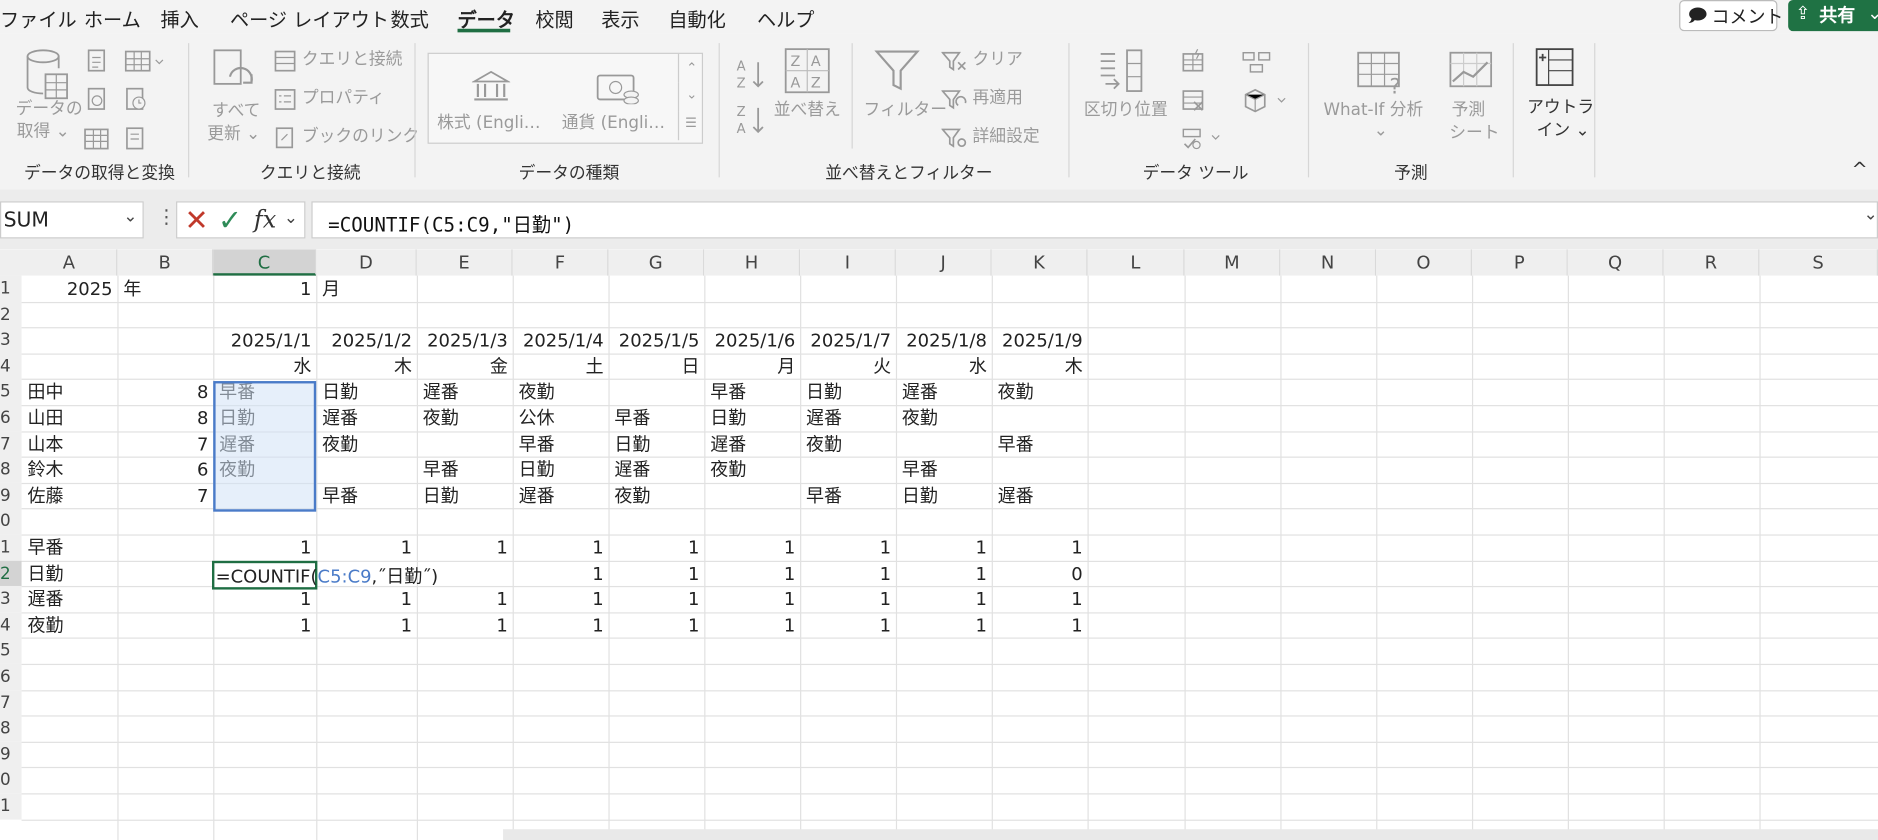  What do you see at coordinates (749, 366) in the screenshot?
I see `weekday-cell: 月` at bounding box center [749, 366].